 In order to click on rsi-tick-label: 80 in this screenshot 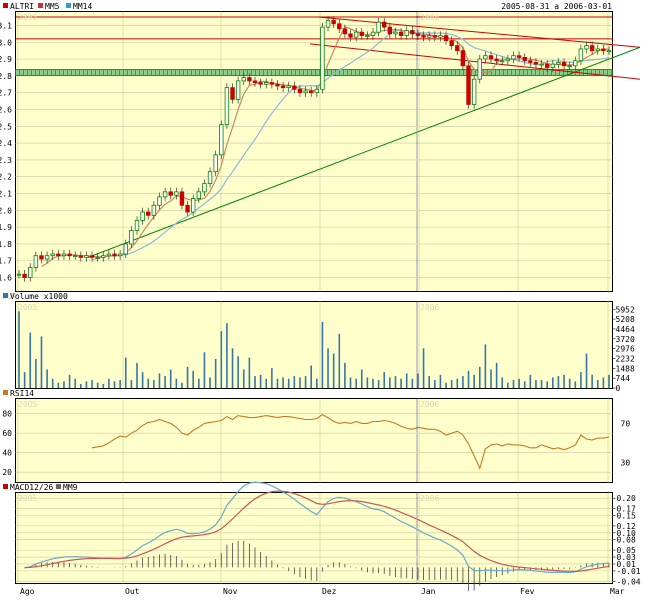, I will do `click(7, 414)`.